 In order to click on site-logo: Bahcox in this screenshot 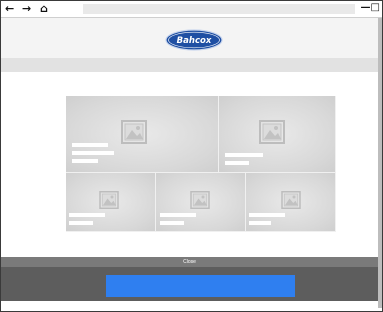, I will do `click(194, 40)`.